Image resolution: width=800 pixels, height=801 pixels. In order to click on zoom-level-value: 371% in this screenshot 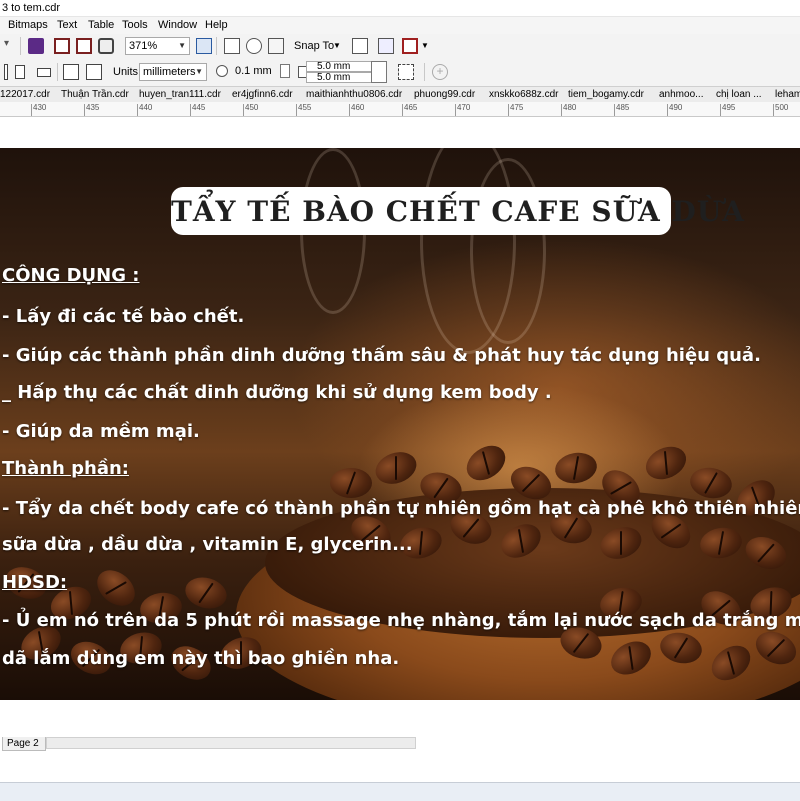, I will do `click(143, 46)`.